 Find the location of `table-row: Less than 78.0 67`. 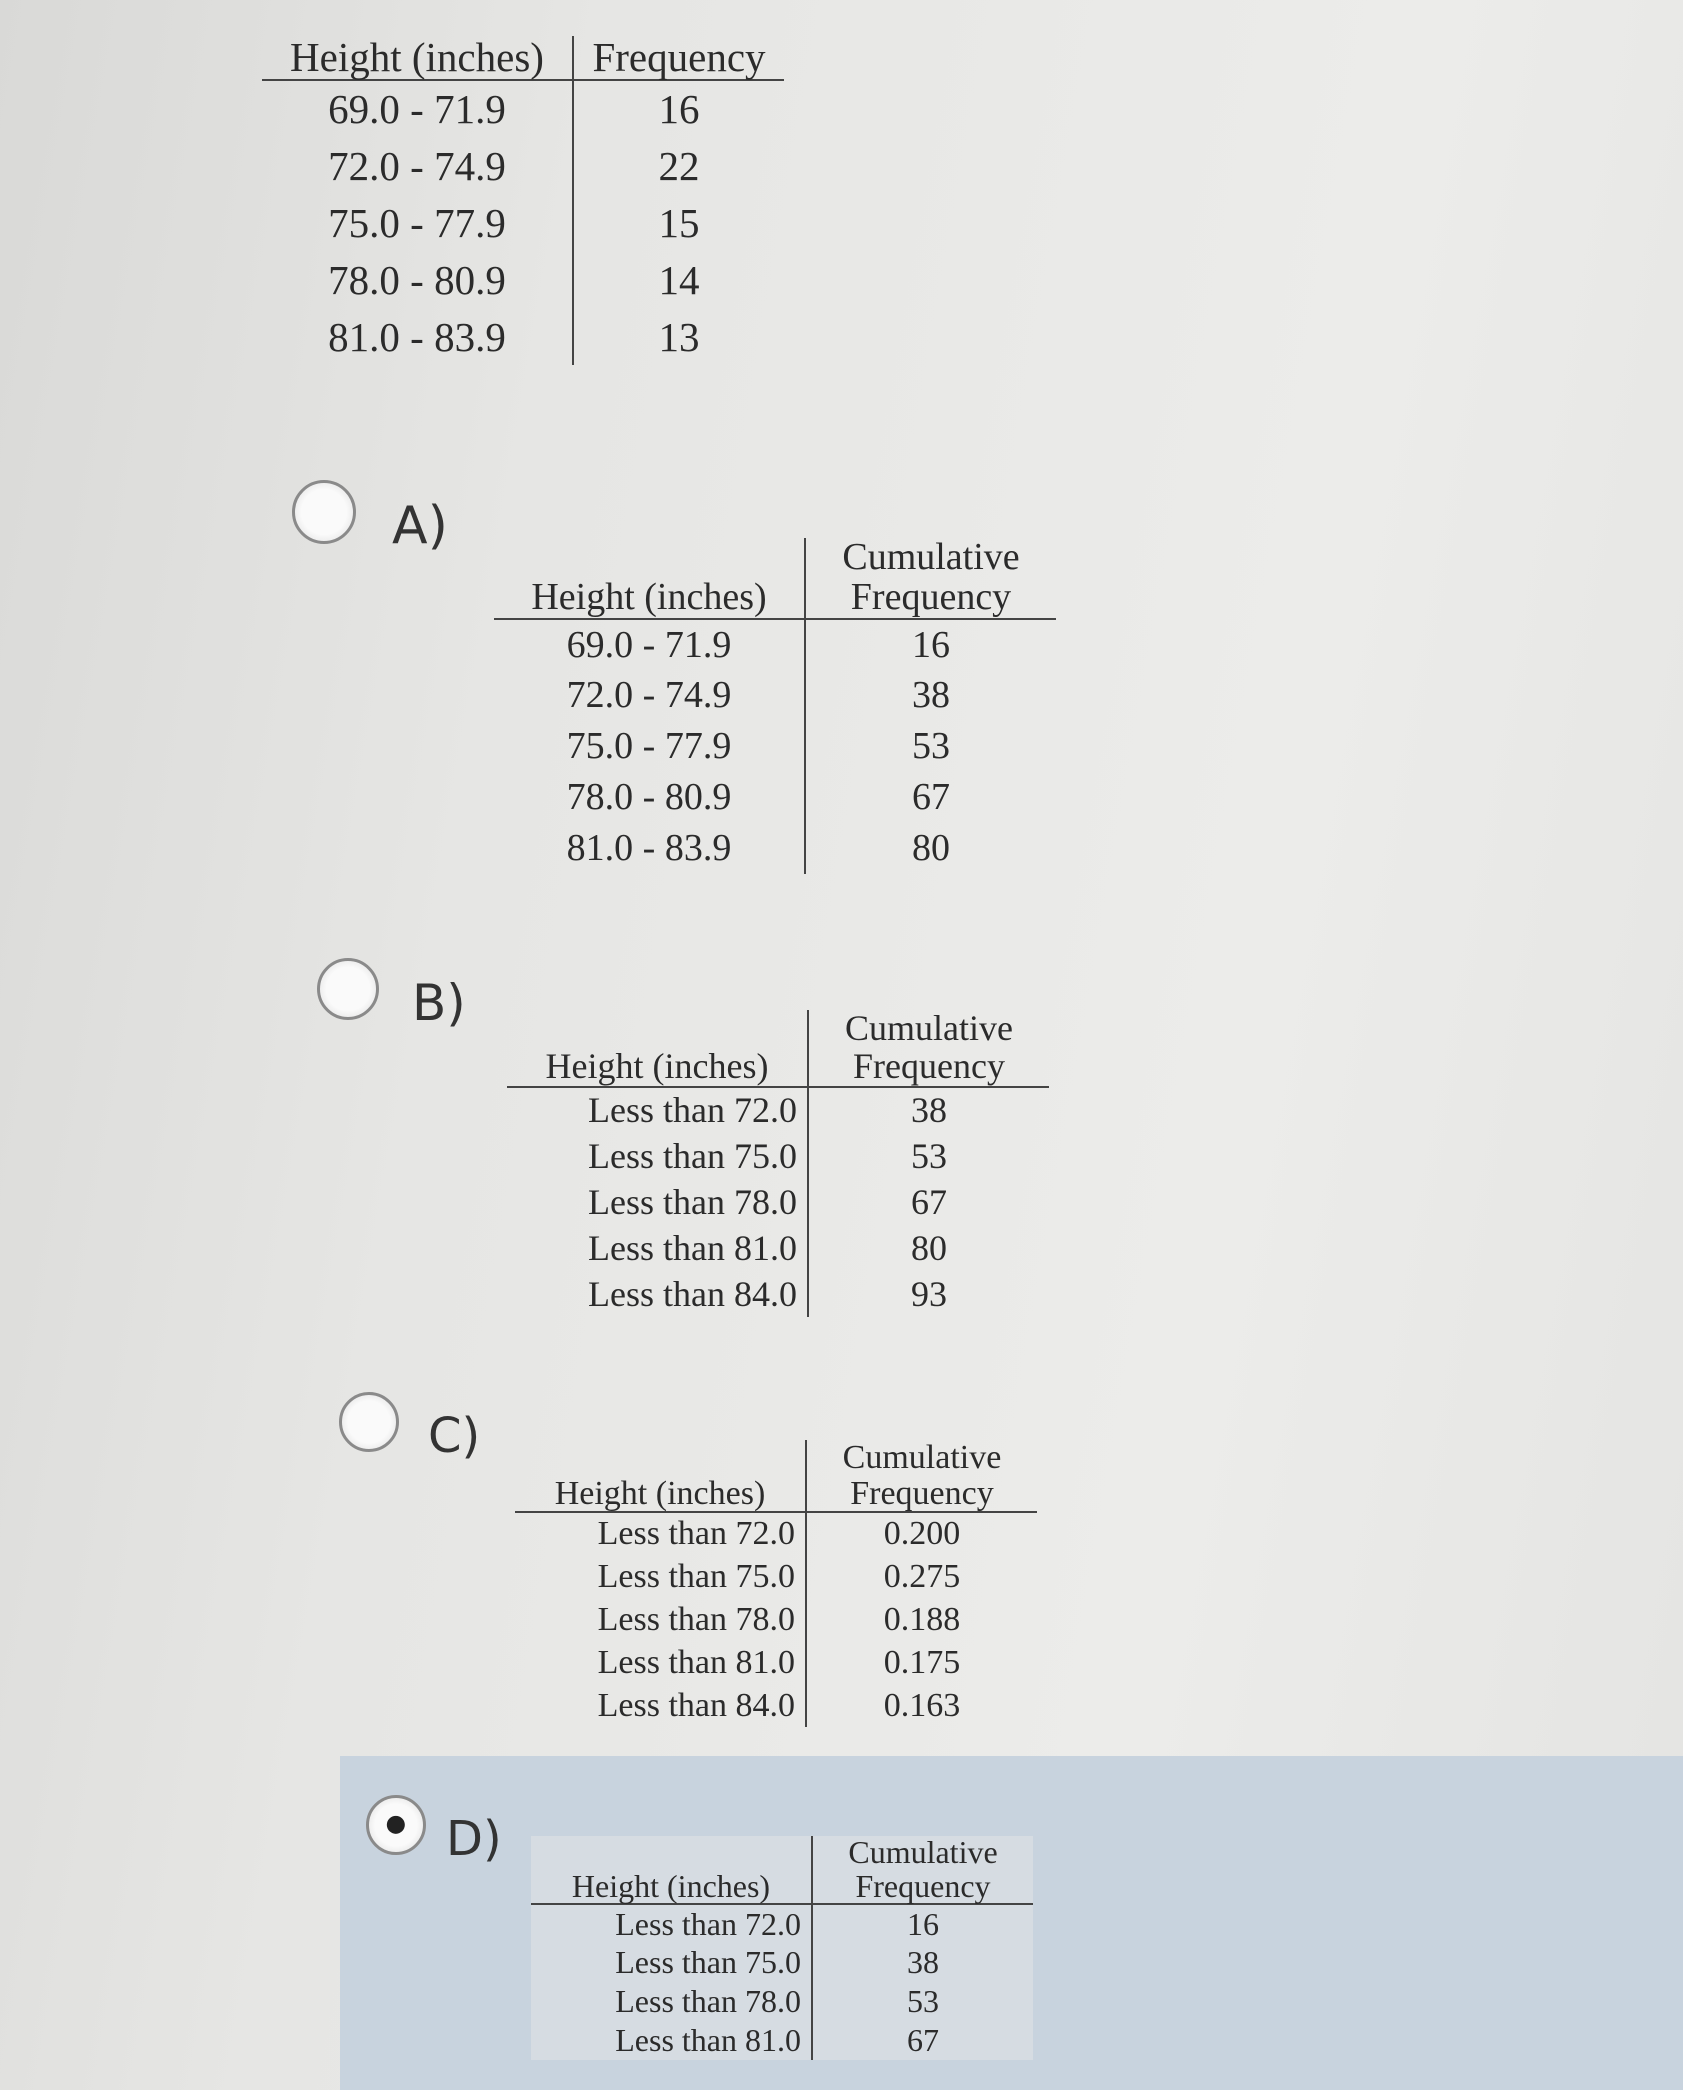

table-row: Less than 78.0 67 is located at coordinates (778, 1201).